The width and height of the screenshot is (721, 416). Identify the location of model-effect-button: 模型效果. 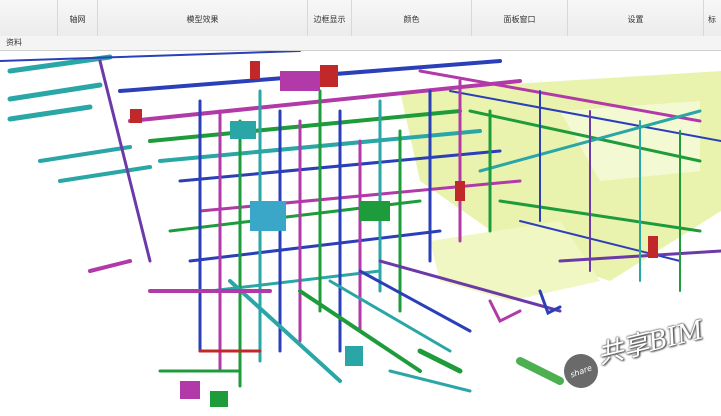
(203, 18).